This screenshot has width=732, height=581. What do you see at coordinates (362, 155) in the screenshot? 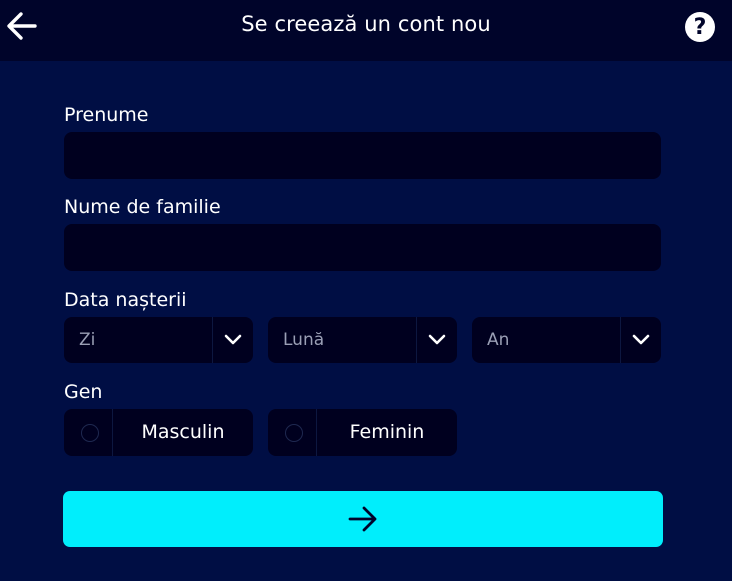
I see `first-name-input` at bounding box center [362, 155].